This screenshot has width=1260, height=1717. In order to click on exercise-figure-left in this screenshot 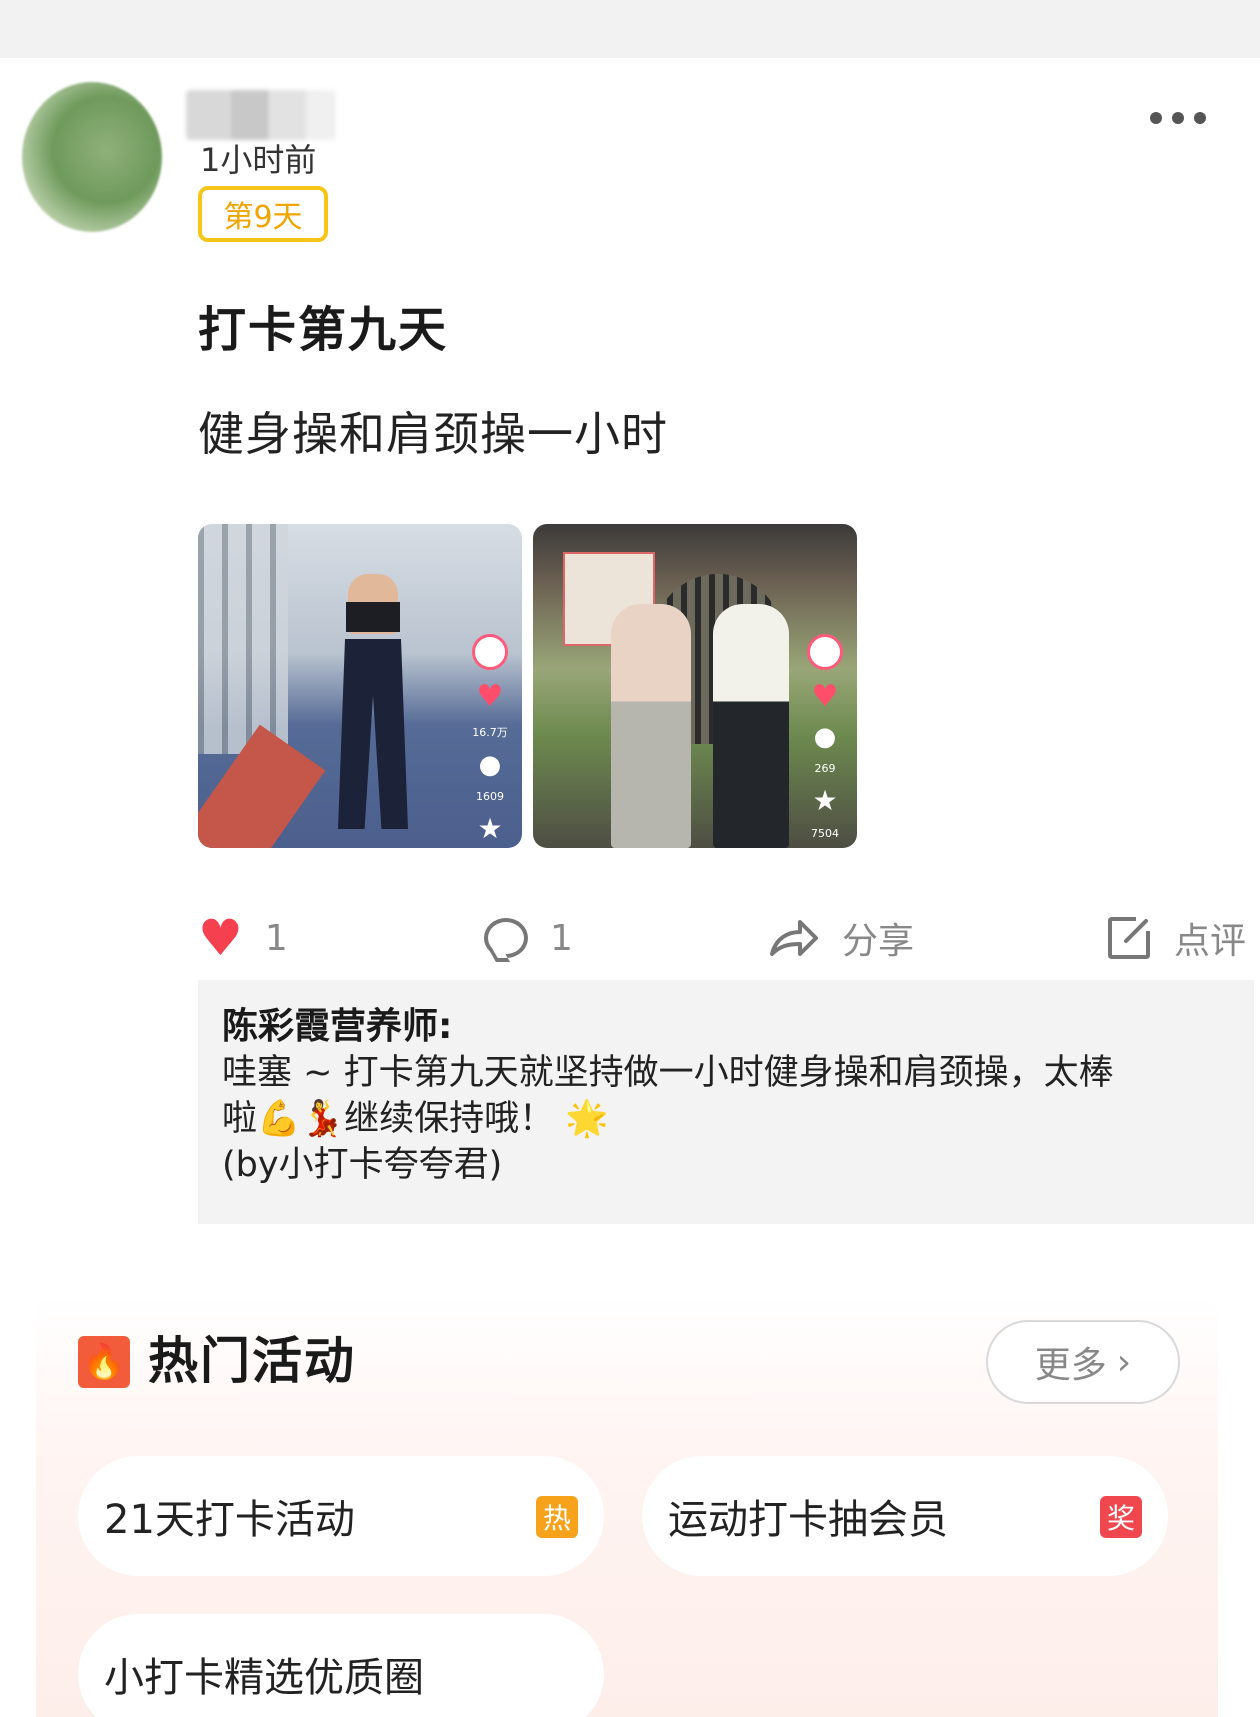, I will do `click(651, 726)`.